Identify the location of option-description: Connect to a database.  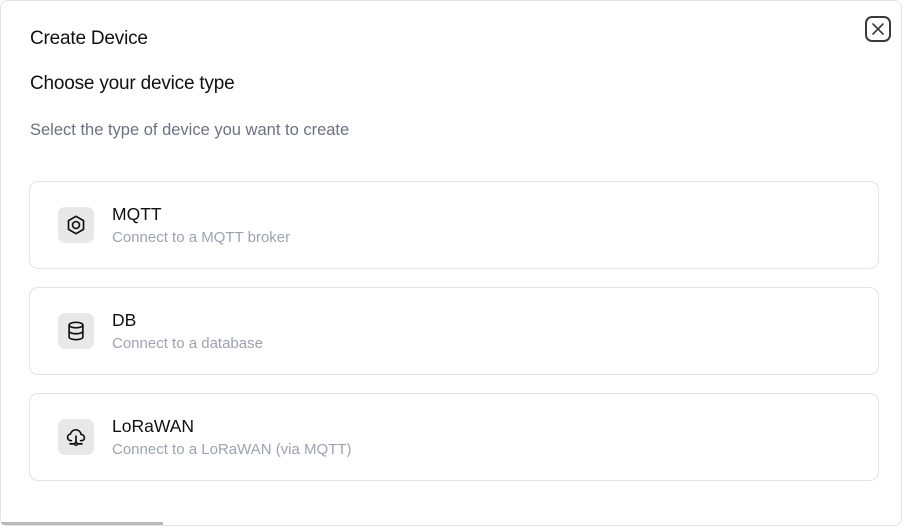
(187, 343).